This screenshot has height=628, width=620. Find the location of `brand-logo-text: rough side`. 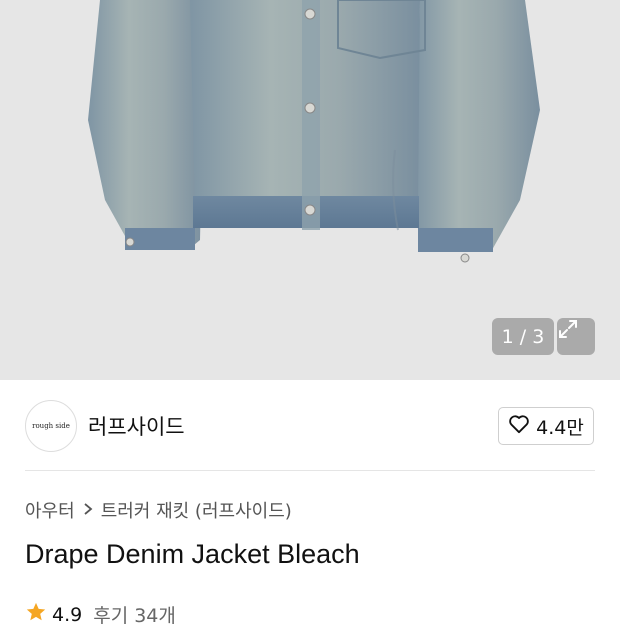

brand-logo-text: rough side is located at coordinates (51, 426).